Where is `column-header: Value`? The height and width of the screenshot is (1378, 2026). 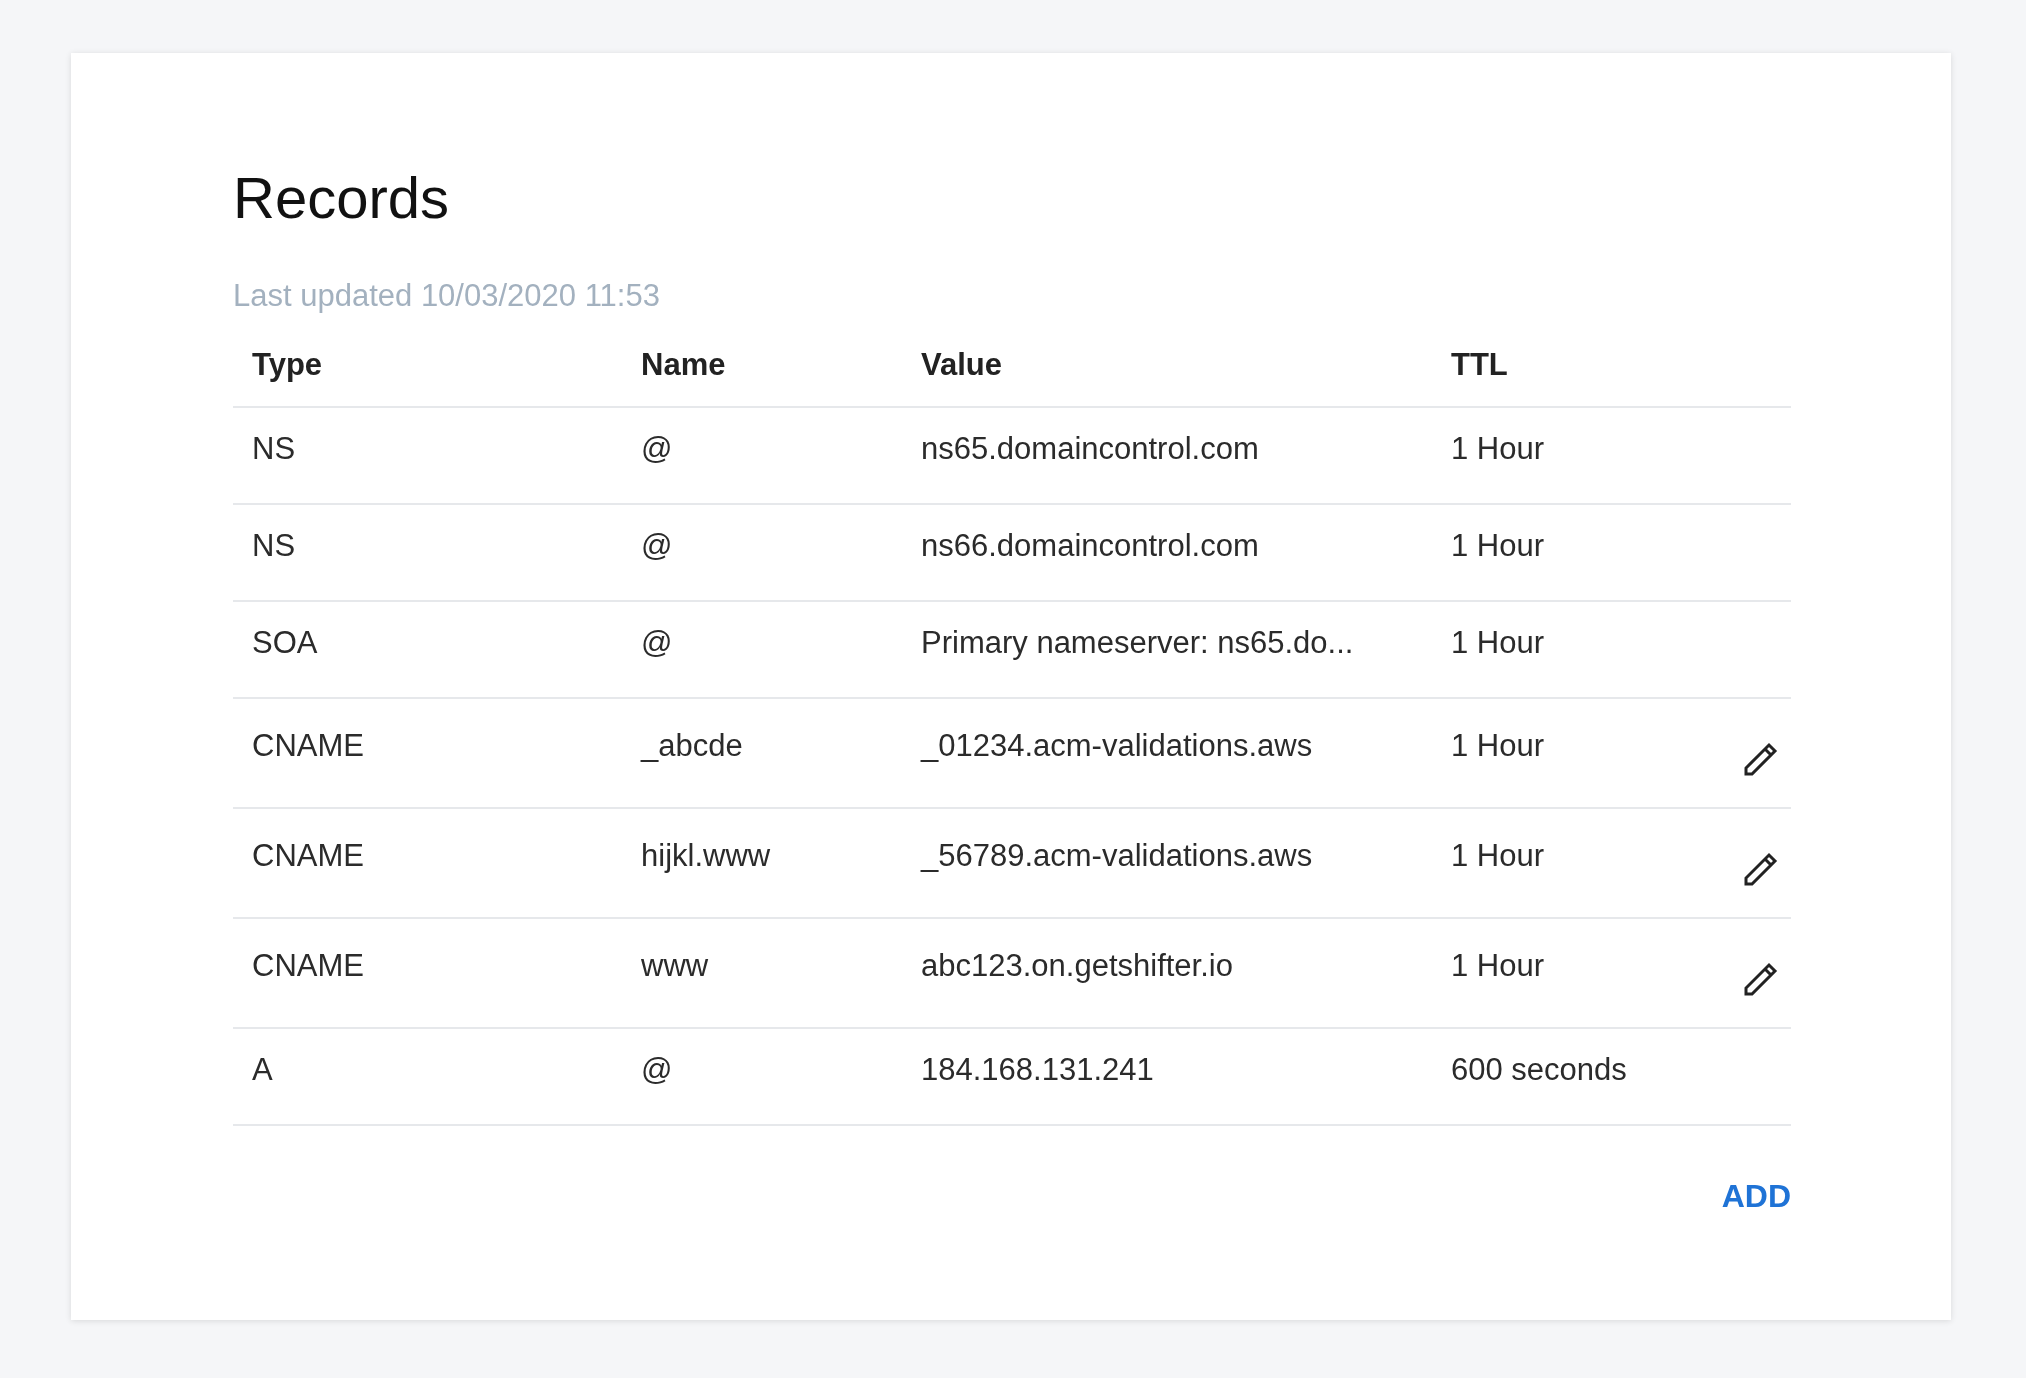 column-header: Value is located at coordinates (961, 364).